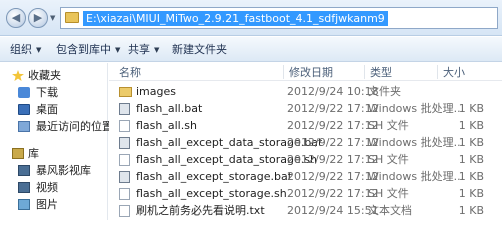 This screenshot has height=240, width=502. Describe the element at coordinates (47, 92) in the screenshot. I see `nav-item-label: 下载` at that location.